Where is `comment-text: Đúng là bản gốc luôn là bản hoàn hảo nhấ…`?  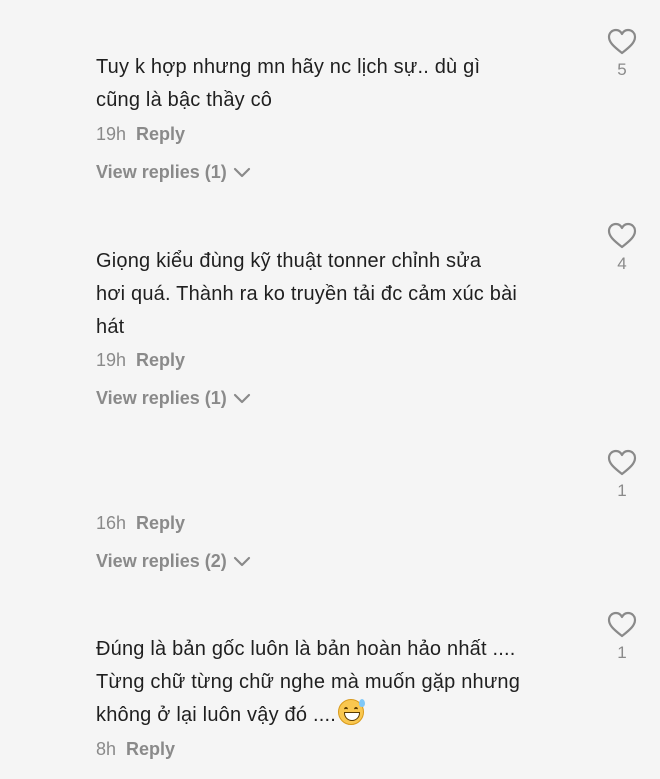
comment-text: Đúng là bản gốc luôn là bản hoàn hảo nhấ… is located at coordinates (341, 682).